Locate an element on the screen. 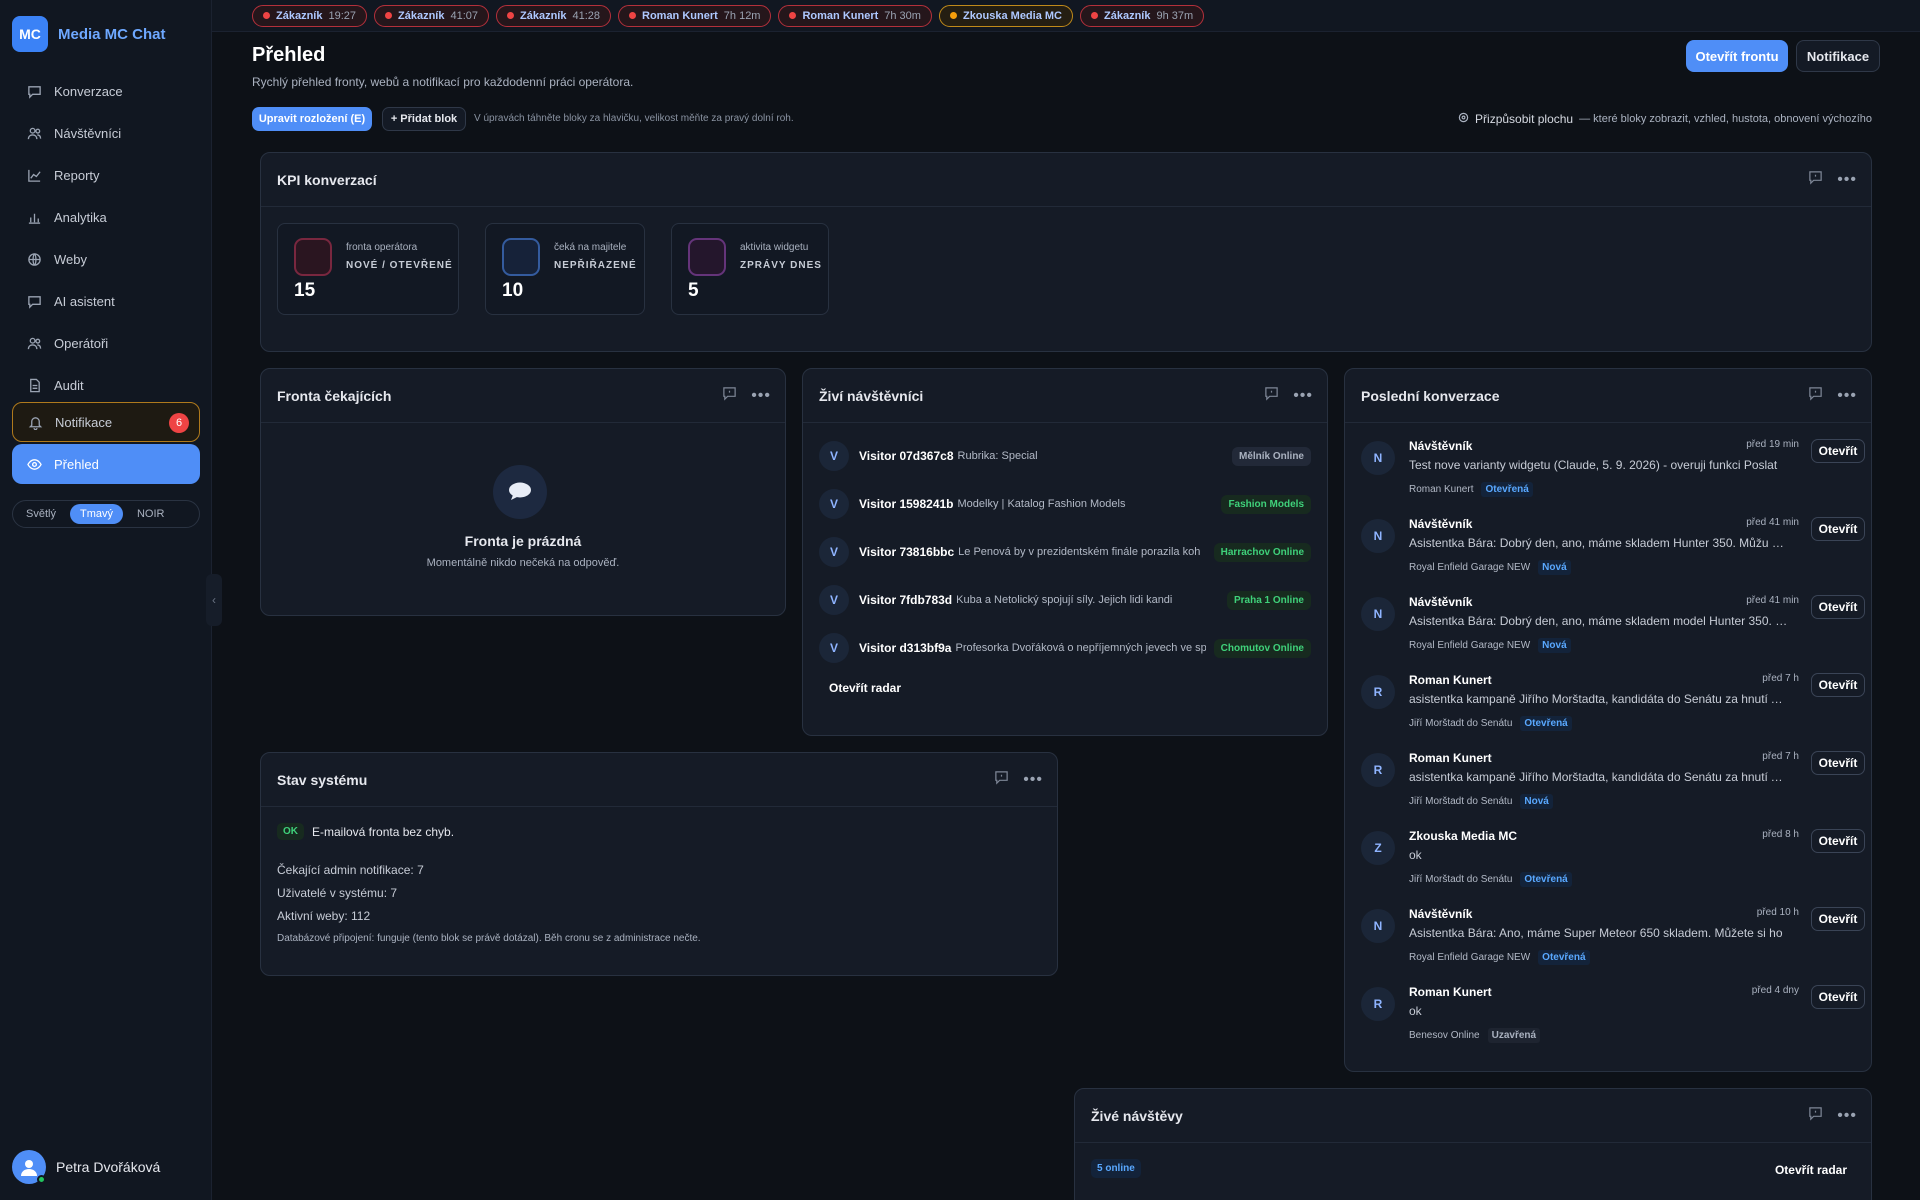 The height and width of the screenshot is (1200, 1920). kpi-card-aktivita: aktivita widgetu ZPRÁVY DNES 5 is located at coordinates (750, 269).